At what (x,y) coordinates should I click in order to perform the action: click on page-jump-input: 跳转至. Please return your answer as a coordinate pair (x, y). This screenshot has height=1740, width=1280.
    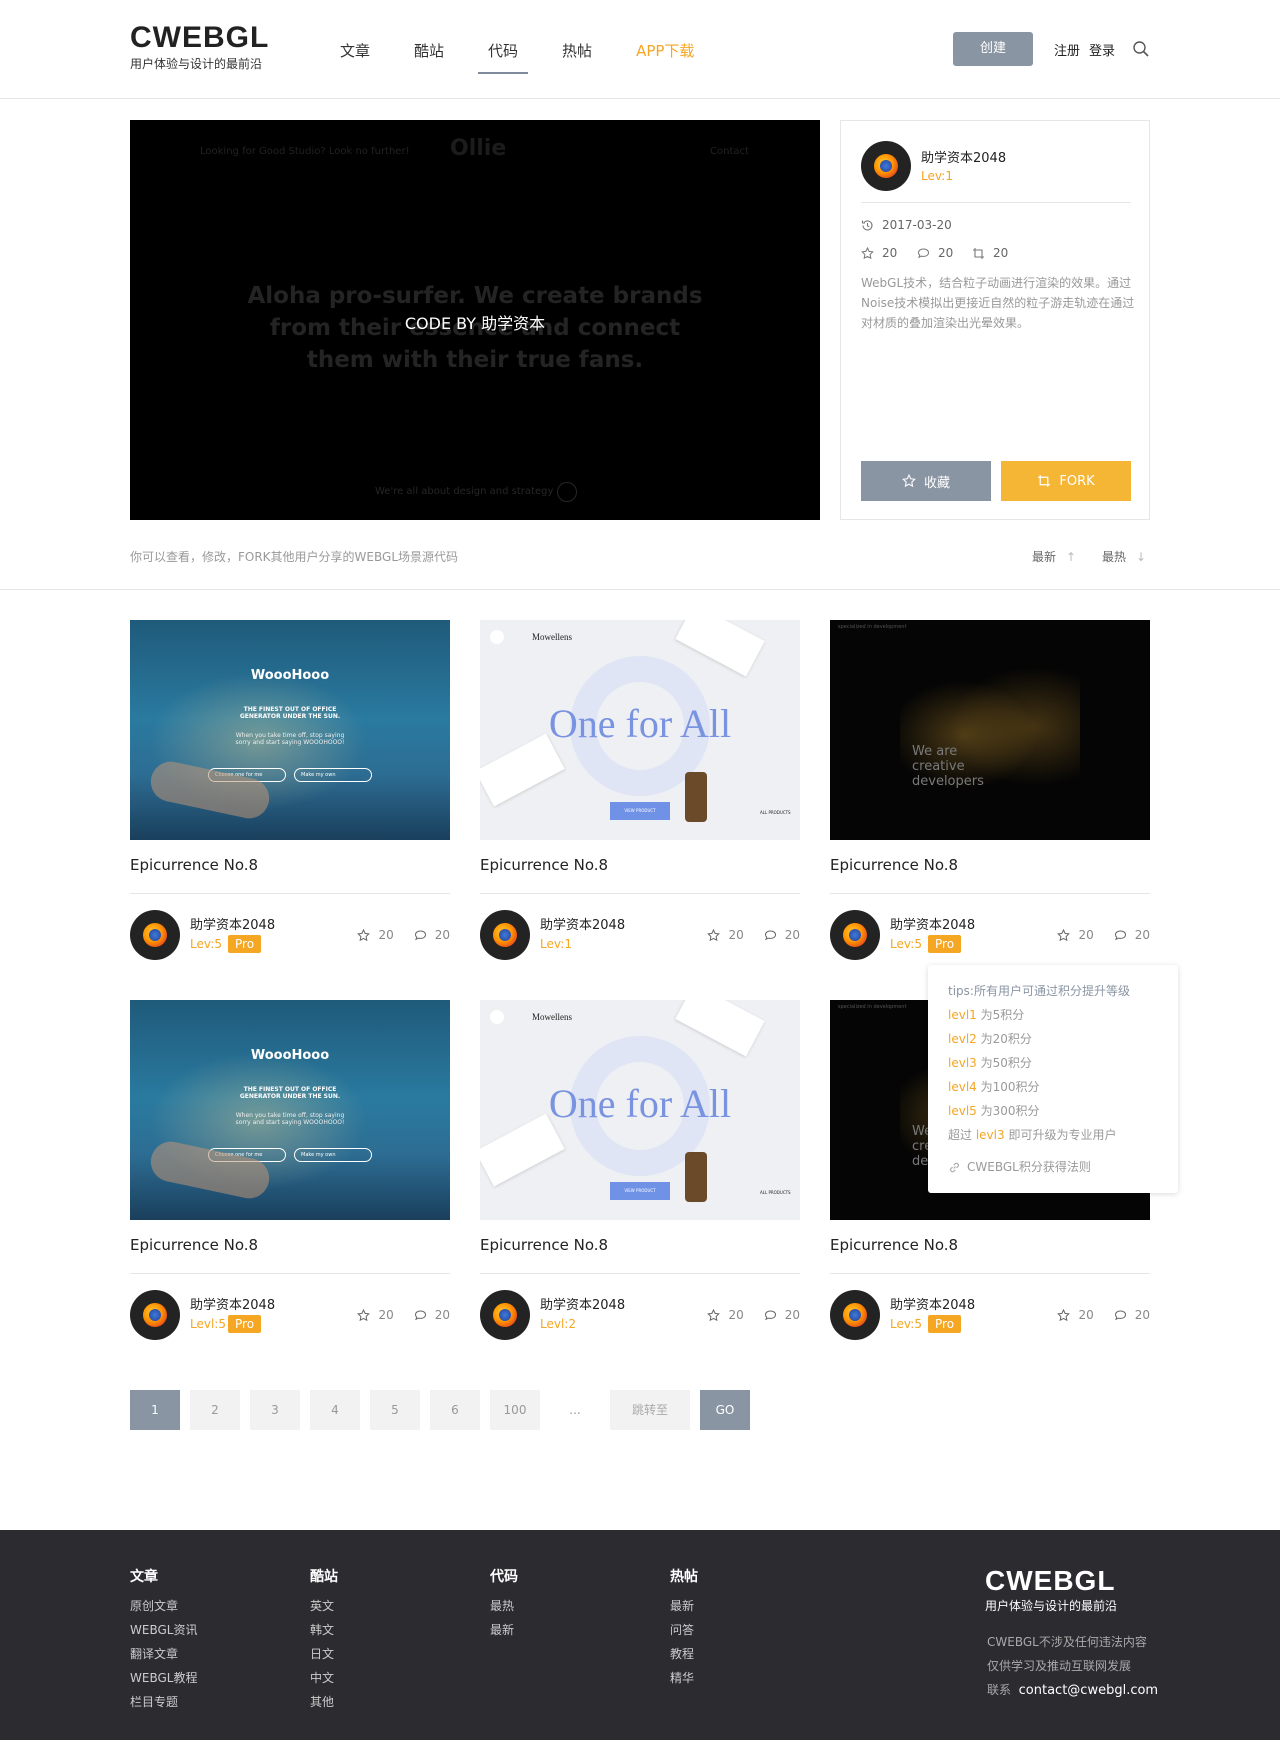
    Looking at the image, I should click on (650, 1410).